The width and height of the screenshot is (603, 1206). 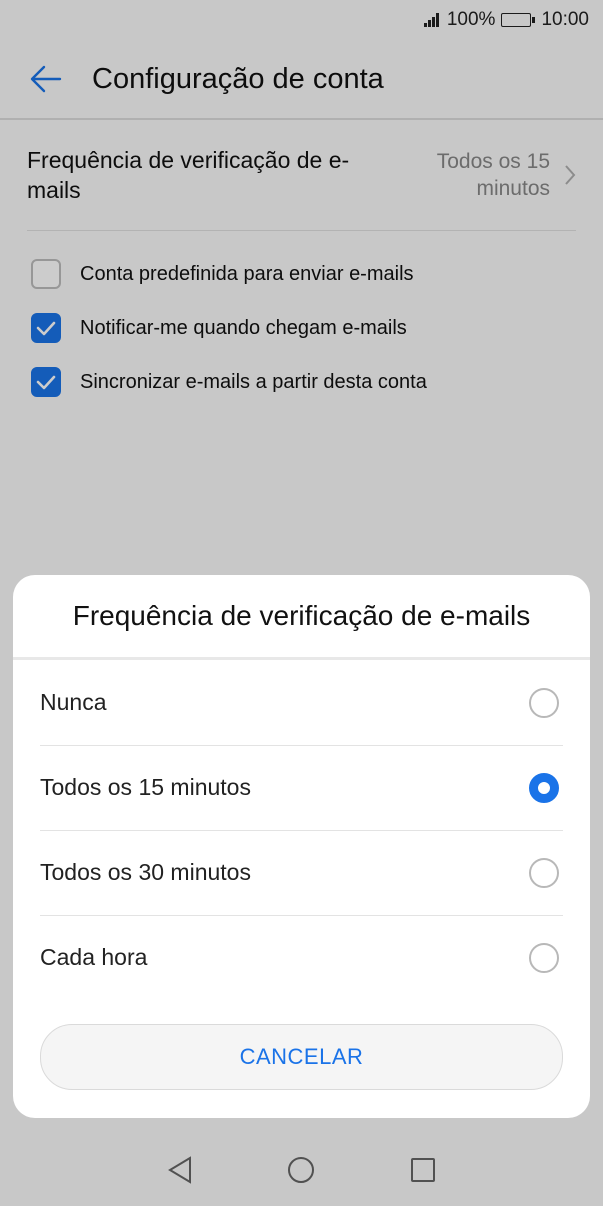 I want to click on dialog-title: Frequência de verificação de e-mails, so click(x=301, y=617).